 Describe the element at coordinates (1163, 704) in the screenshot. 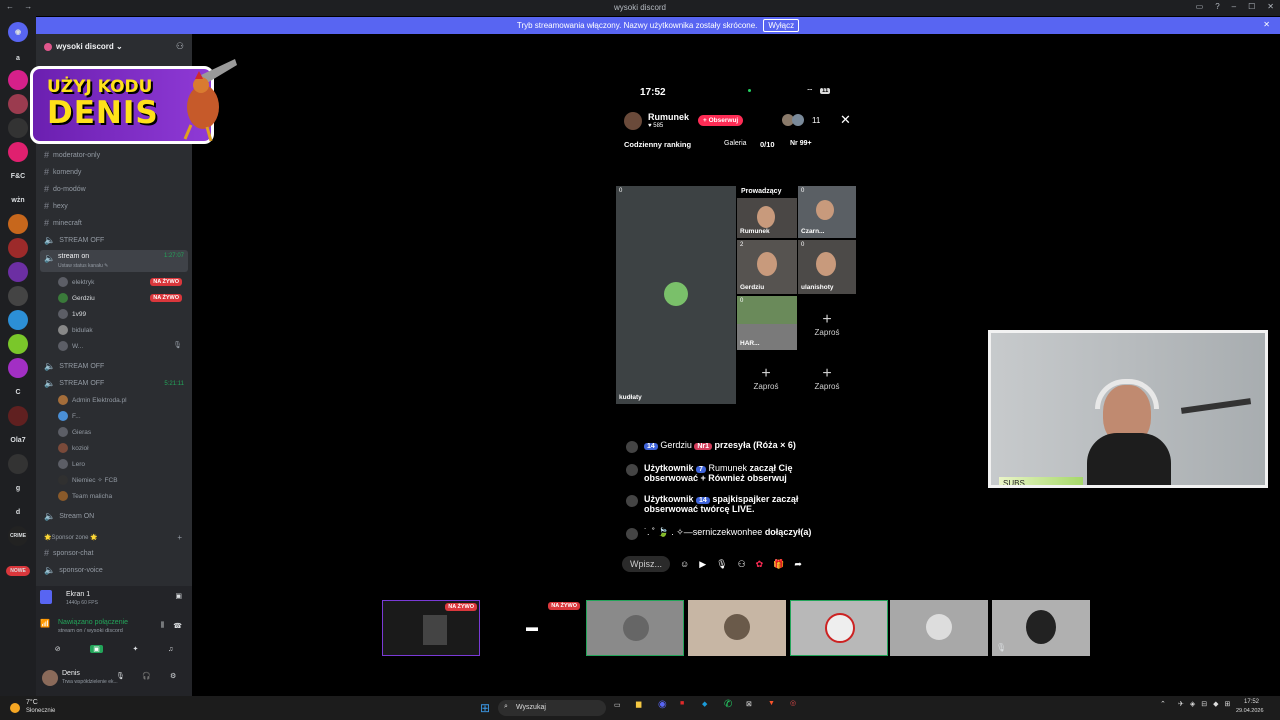

I see `tray-arrow-icon: ⌃` at that location.